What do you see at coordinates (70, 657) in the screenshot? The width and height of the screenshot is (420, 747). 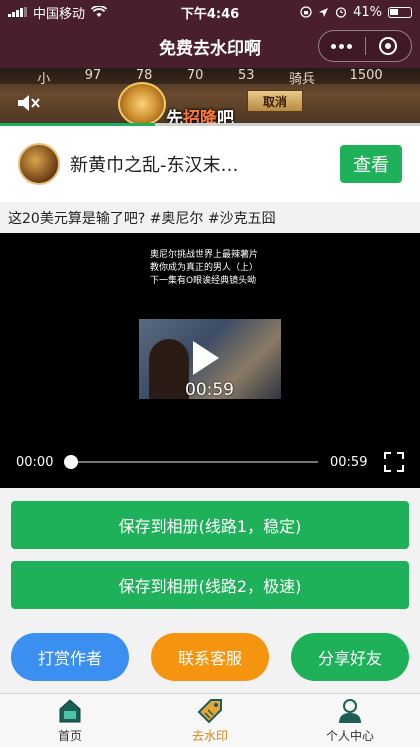 I see `tip-author-button: 打赏作者` at bounding box center [70, 657].